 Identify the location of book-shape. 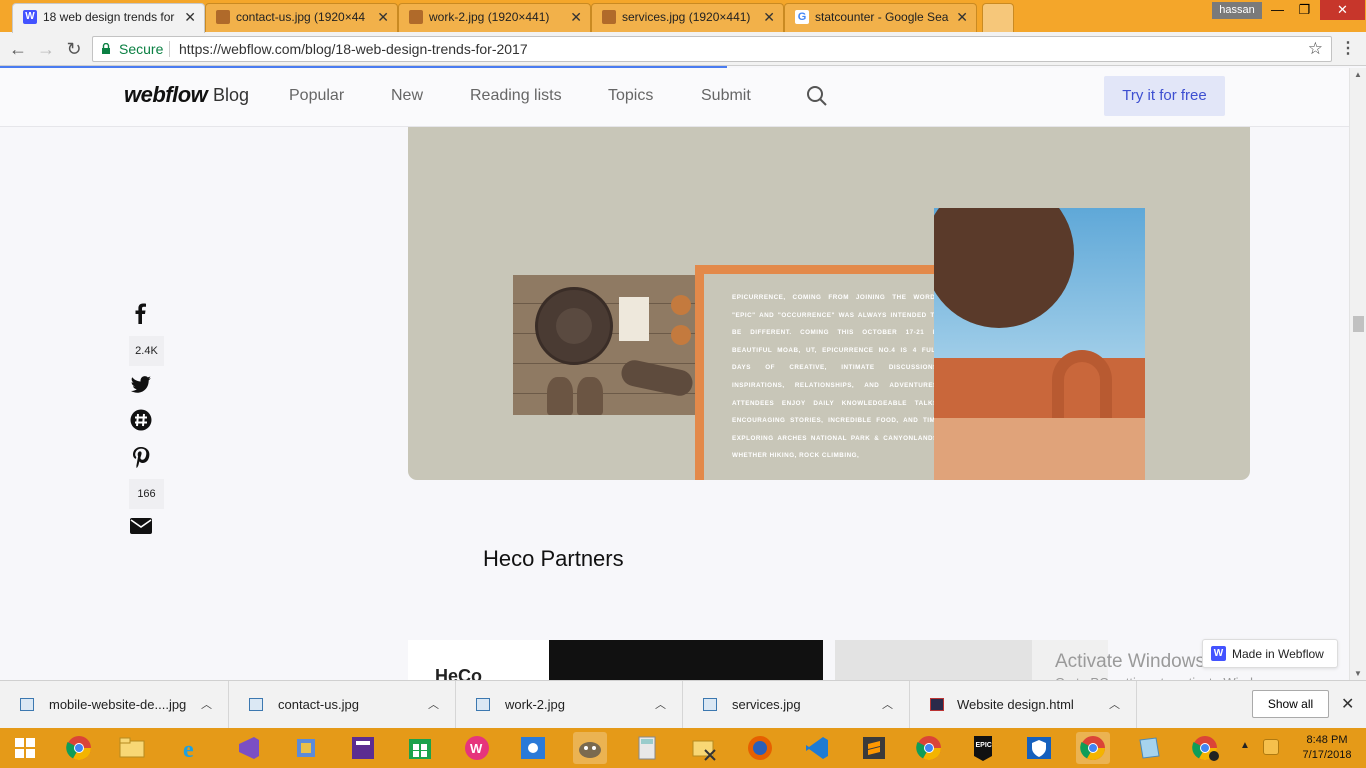
(634, 319).